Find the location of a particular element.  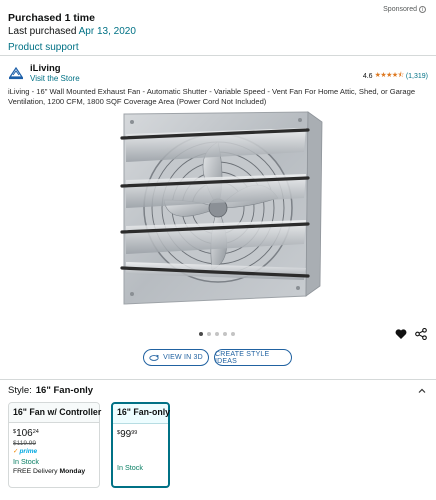

delivery-info: FREE Delivery Monday is located at coordinates (49, 471).